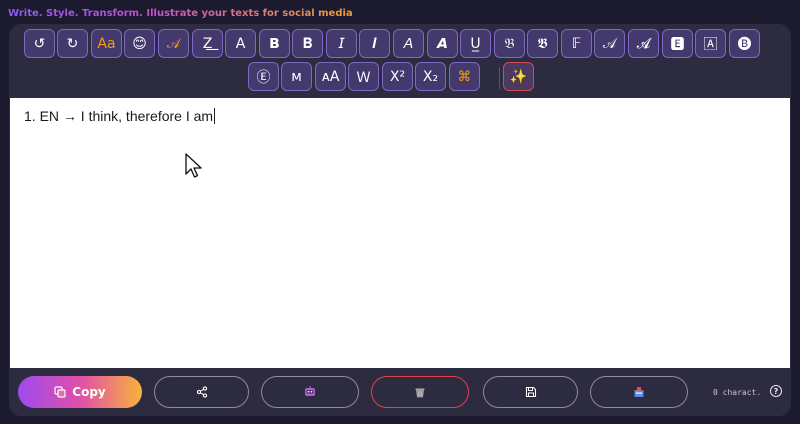  I want to click on script-style-button: 𝒜, so click(173, 43).